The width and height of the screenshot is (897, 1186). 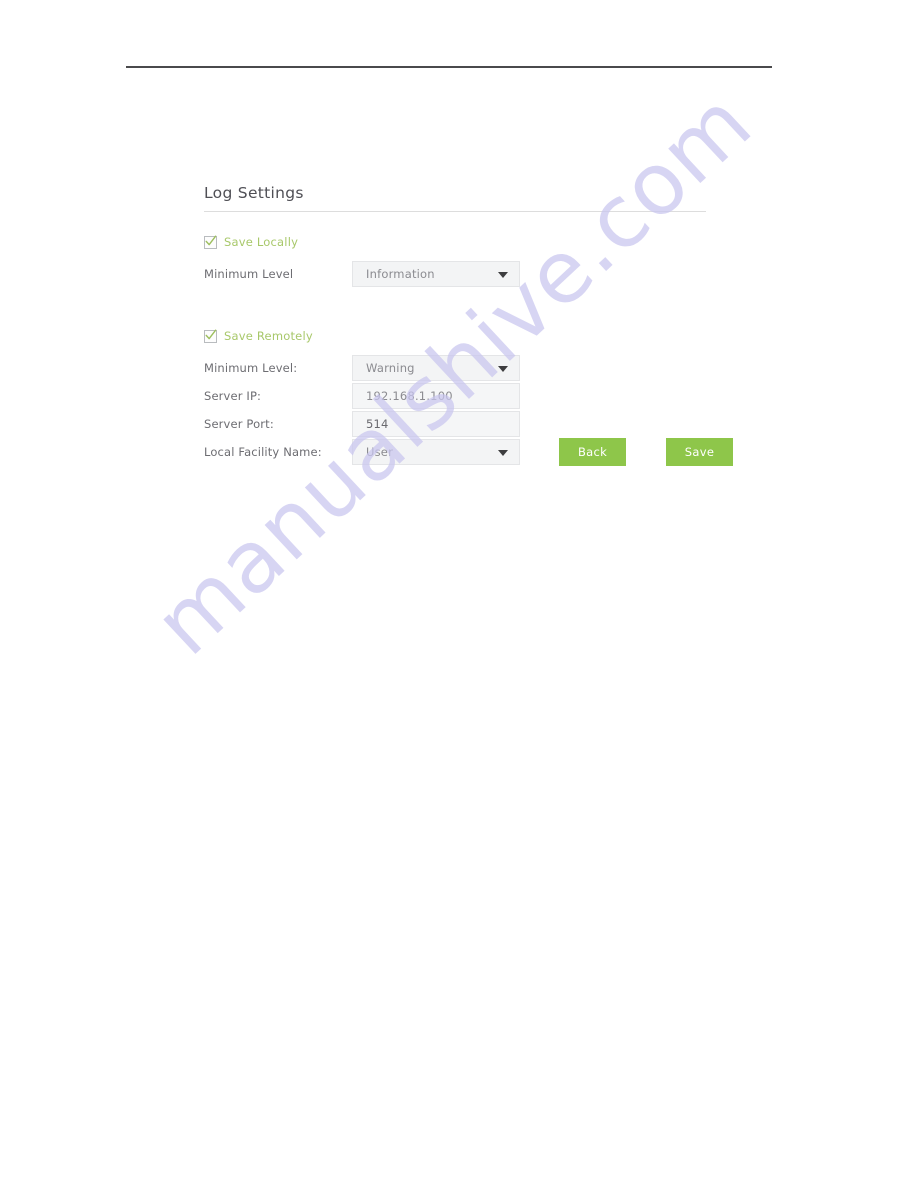 What do you see at coordinates (377, 424) in the screenshot?
I see `server-port-value: 514` at bounding box center [377, 424].